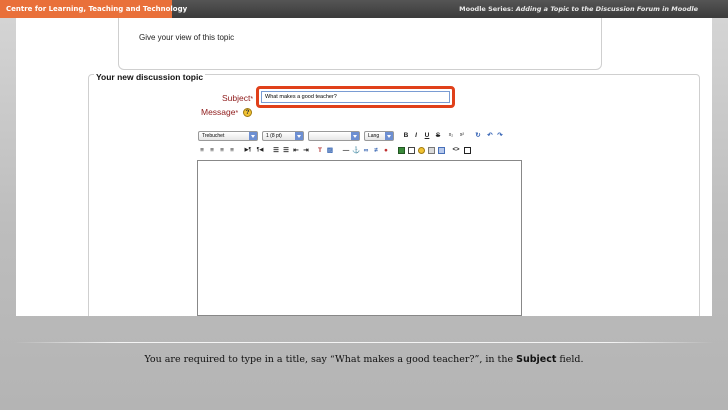  Describe the element at coordinates (376, 150) in the screenshot. I see `unlink-icon: ≠` at that location.